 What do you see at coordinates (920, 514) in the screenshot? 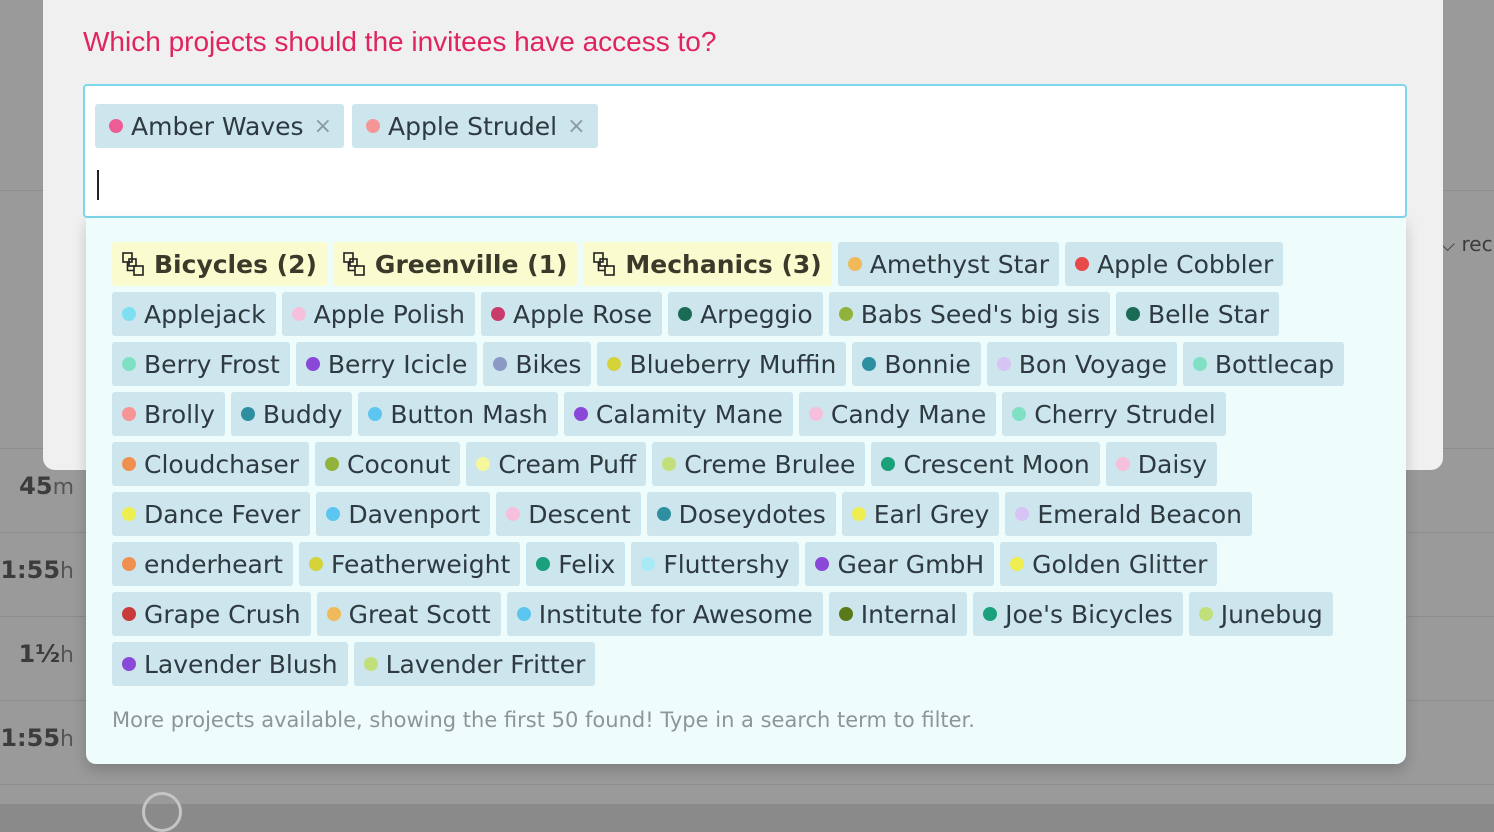
I see `project-option: Earl Grey` at bounding box center [920, 514].